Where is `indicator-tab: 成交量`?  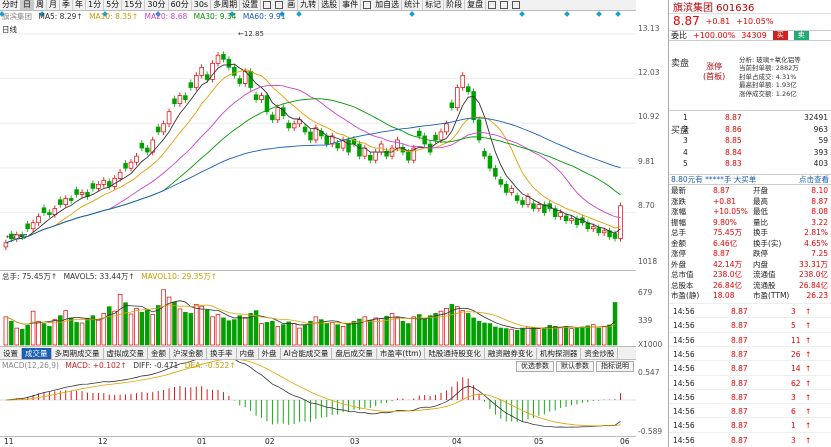 indicator-tab: 成交量 is located at coordinates (37, 353).